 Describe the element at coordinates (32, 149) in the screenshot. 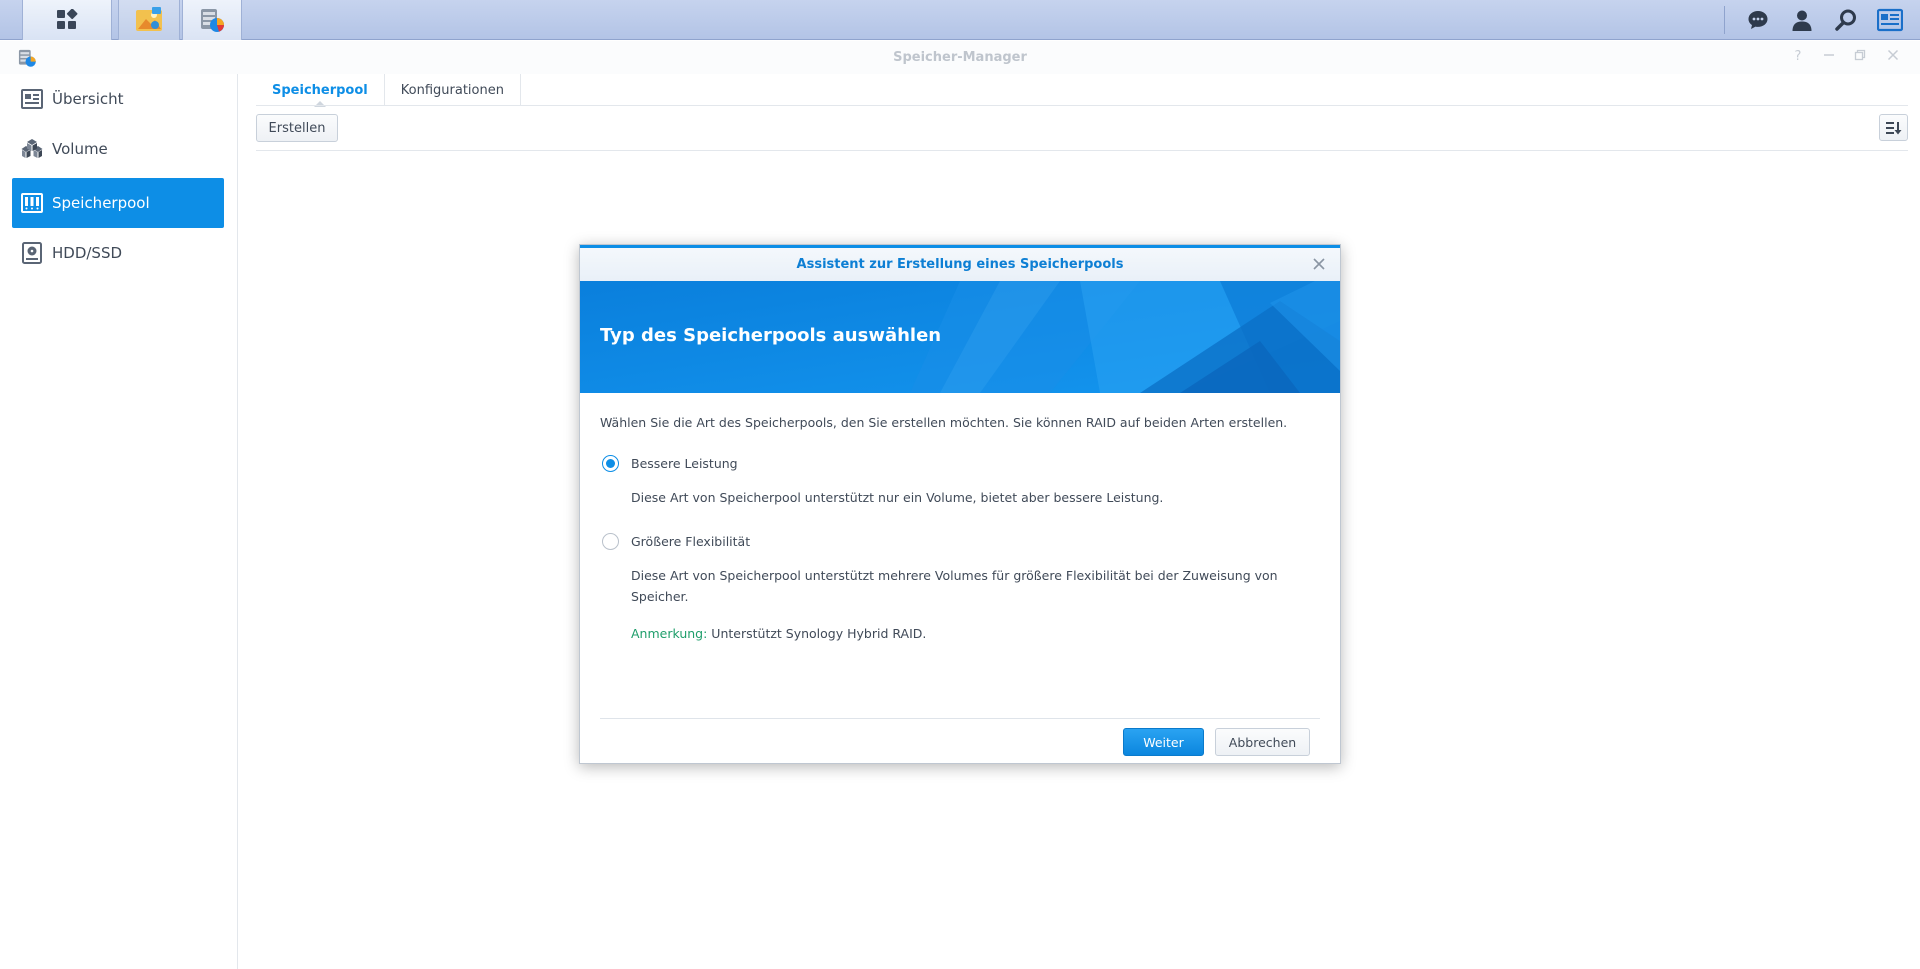

I see `volume-icon` at that location.